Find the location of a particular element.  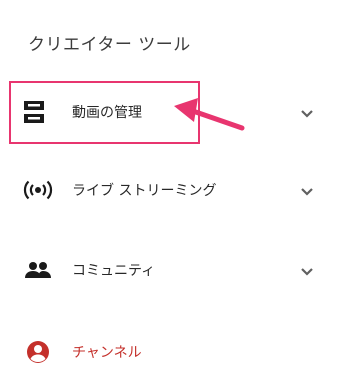

sidebar-item-community: コミュニティ is located at coordinates (170, 270).